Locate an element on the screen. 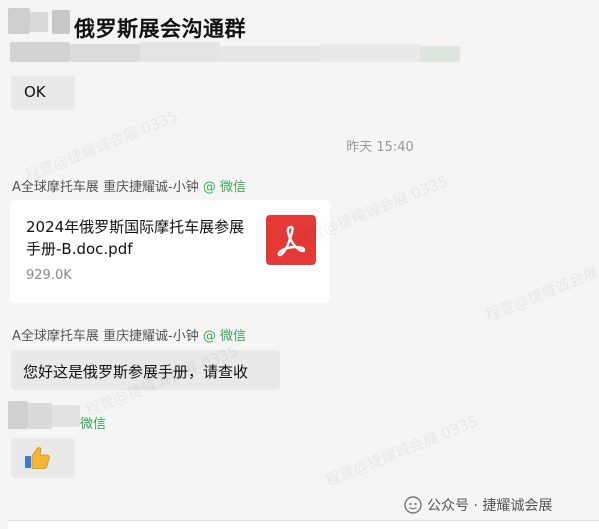 The height and width of the screenshot is (529, 599). official-account-label: 公众号 · 捷耀诚会展 is located at coordinates (478, 505).